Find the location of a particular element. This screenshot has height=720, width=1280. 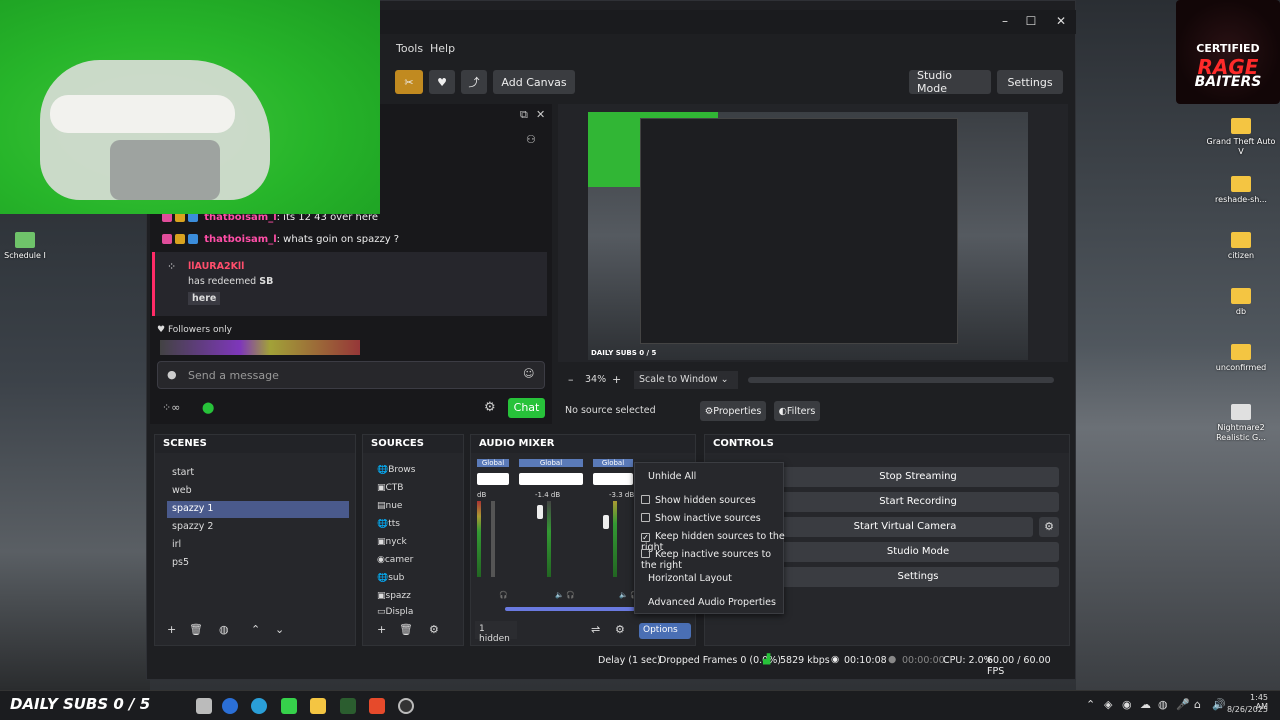

emote-icon: ☺ is located at coordinates (528, 373).